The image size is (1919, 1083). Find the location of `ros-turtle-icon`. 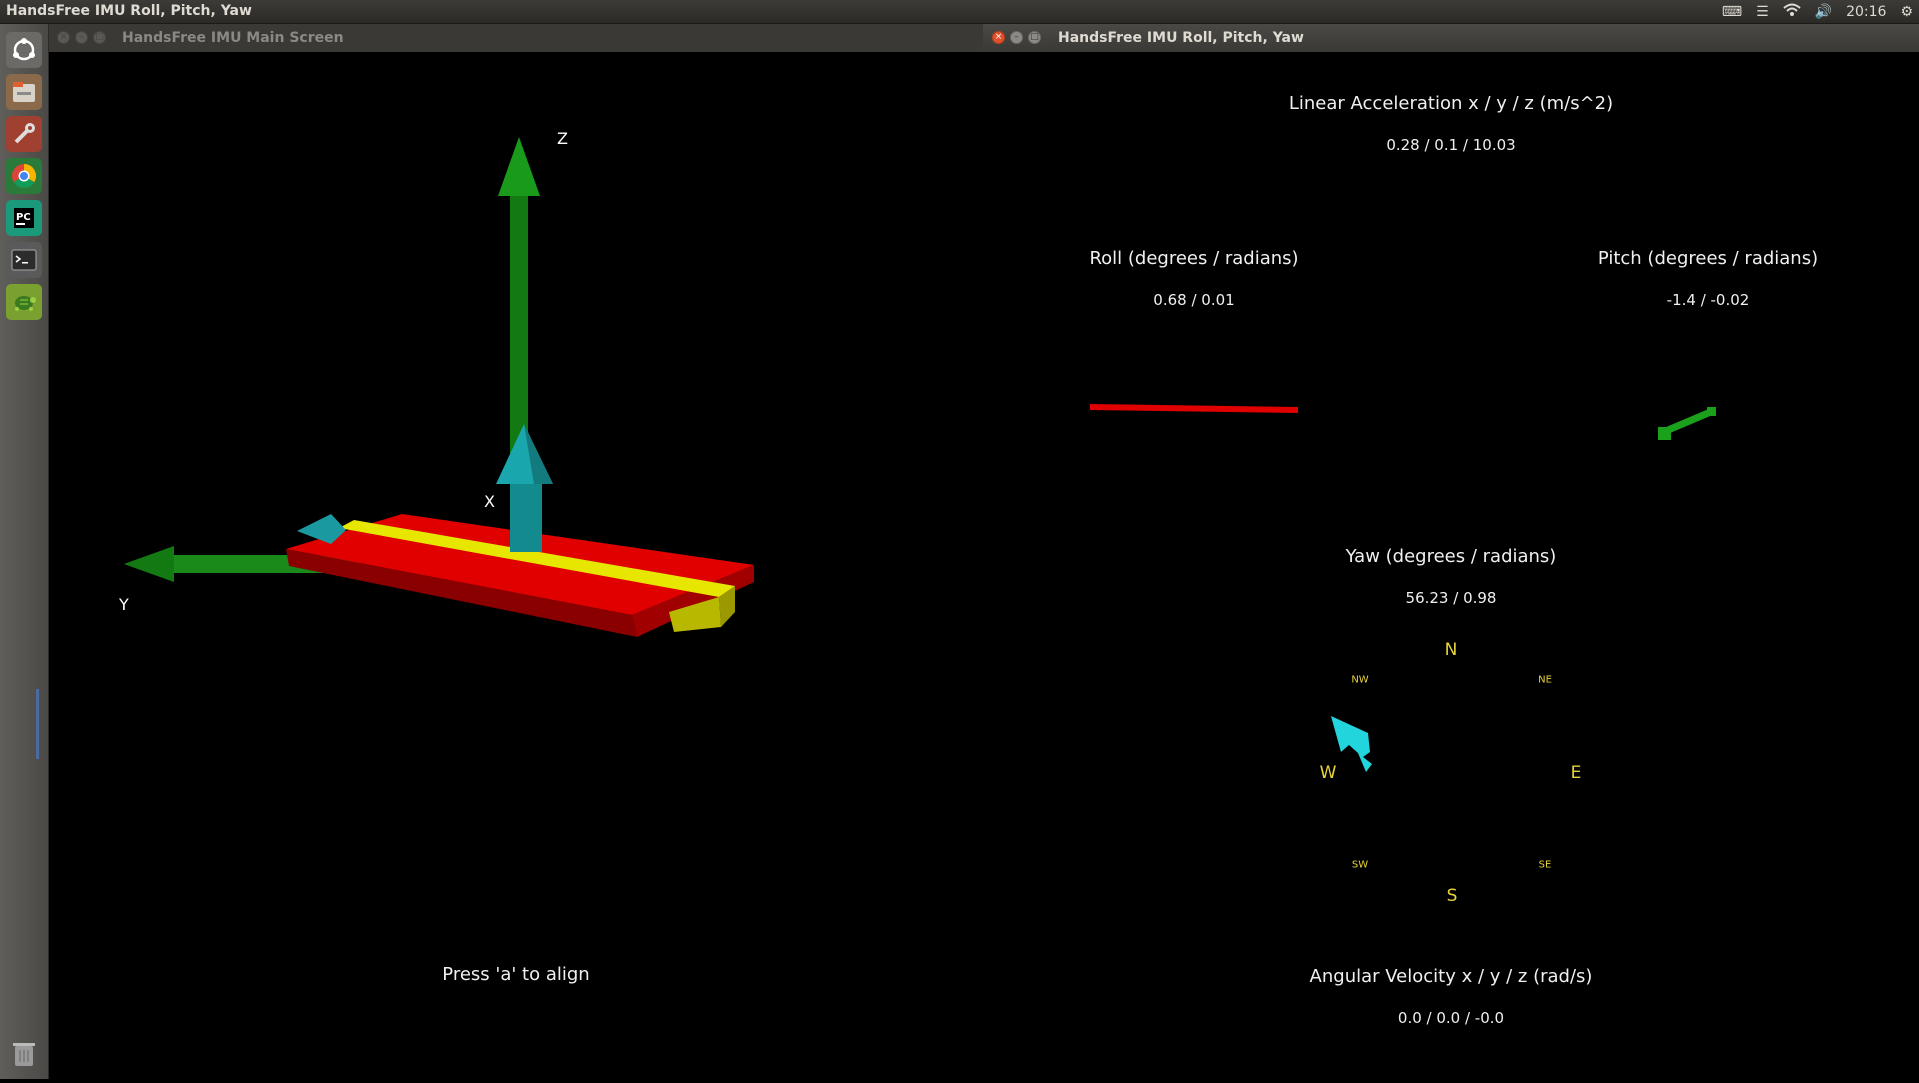

ros-turtle-icon is located at coordinates (24, 302).